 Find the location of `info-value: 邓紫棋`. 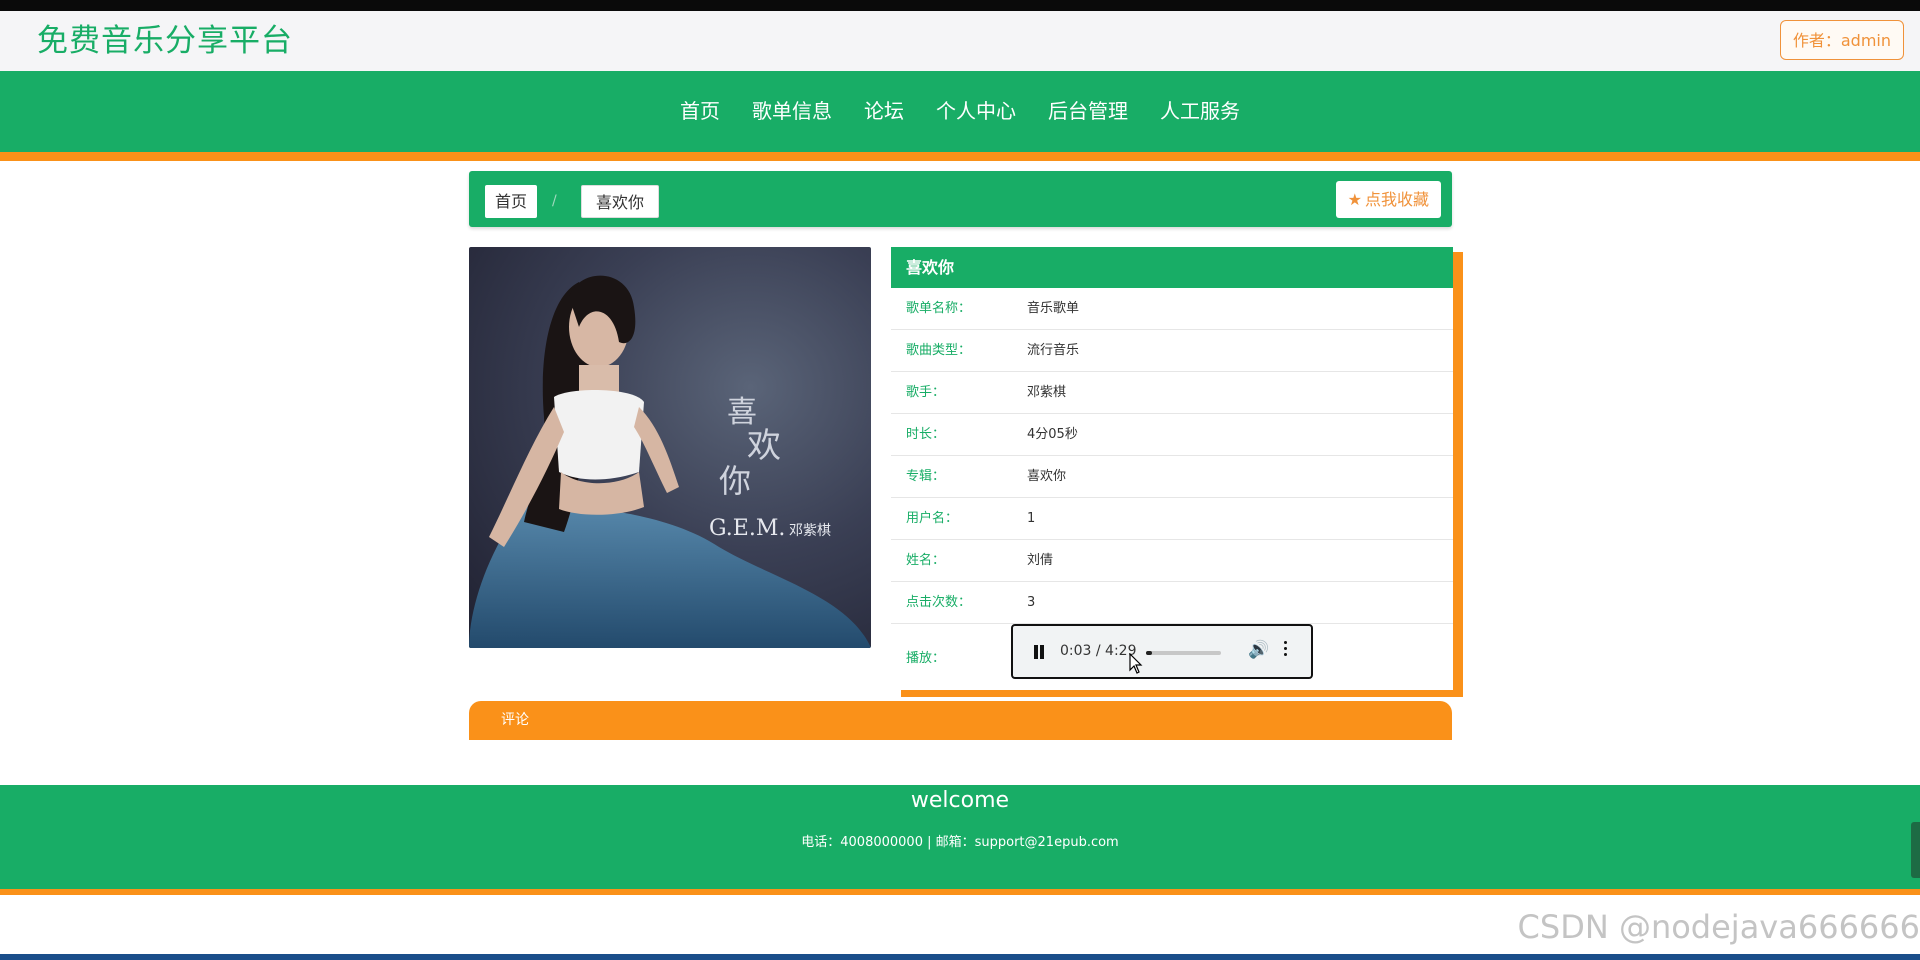

info-value: 邓紫棋 is located at coordinates (1047, 392).